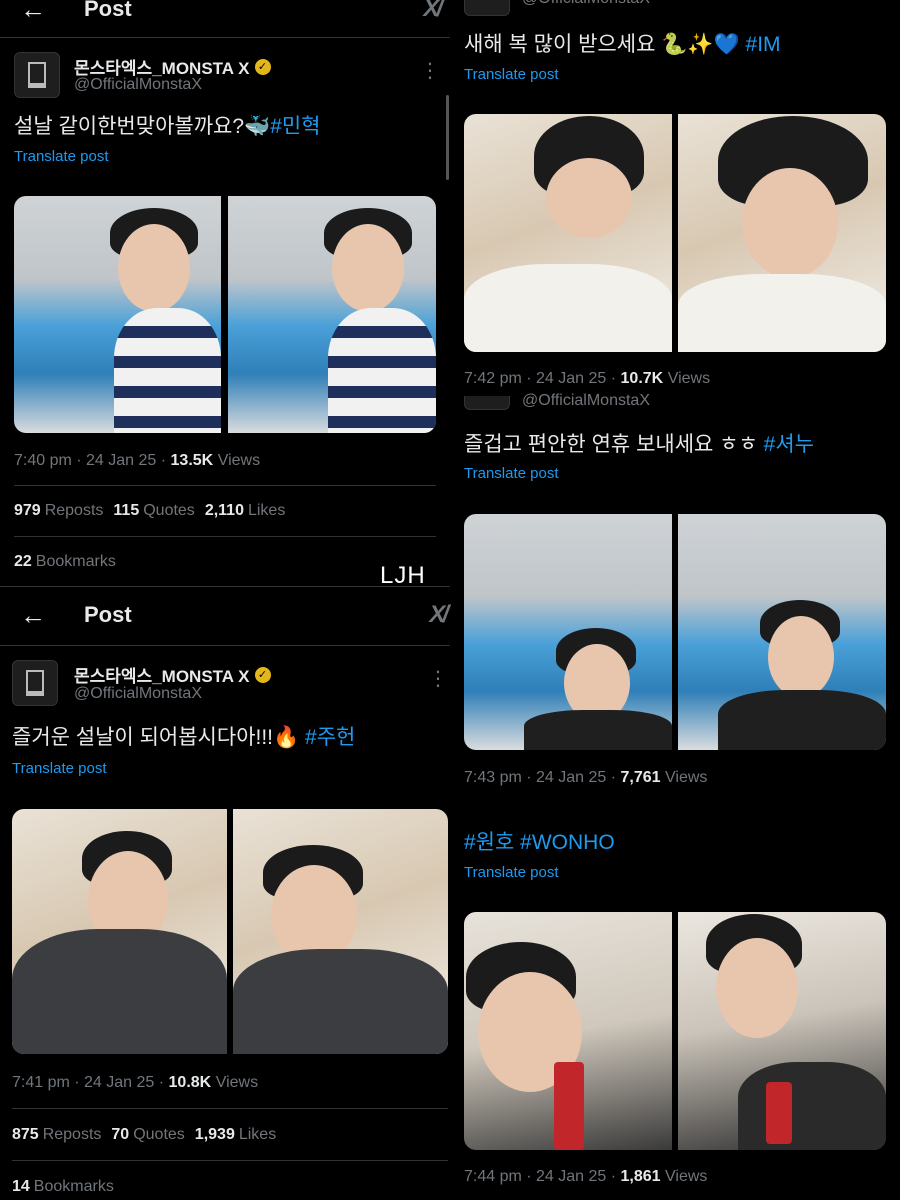 This screenshot has height=1200, width=900. Describe the element at coordinates (135, 1083) in the screenshot. I see `post-timestamp: 7:41 pm · 24 Jan 25 · 10.8K Views` at that location.